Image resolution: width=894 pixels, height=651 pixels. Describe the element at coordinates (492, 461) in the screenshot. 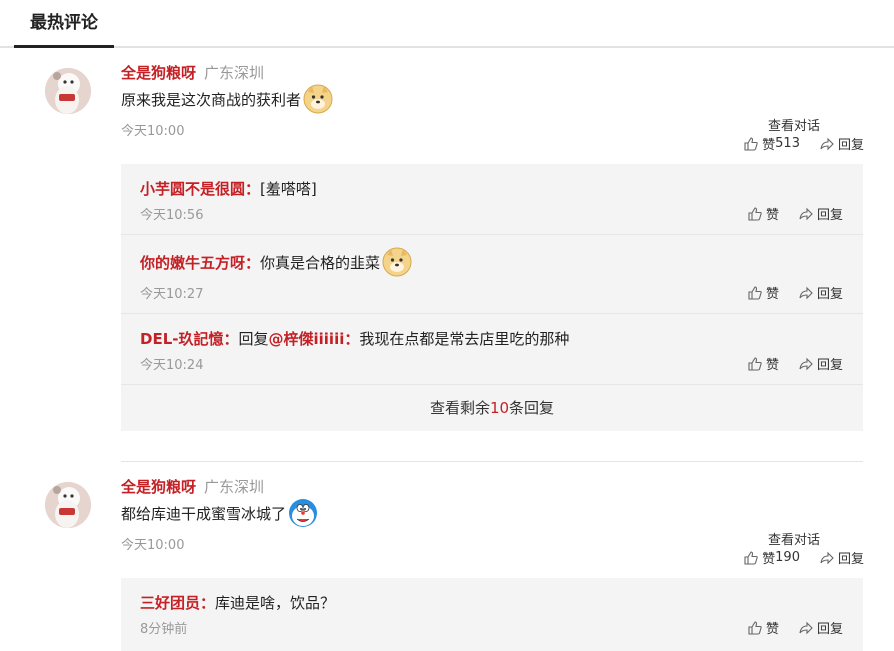

I see `comment-divider` at that location.